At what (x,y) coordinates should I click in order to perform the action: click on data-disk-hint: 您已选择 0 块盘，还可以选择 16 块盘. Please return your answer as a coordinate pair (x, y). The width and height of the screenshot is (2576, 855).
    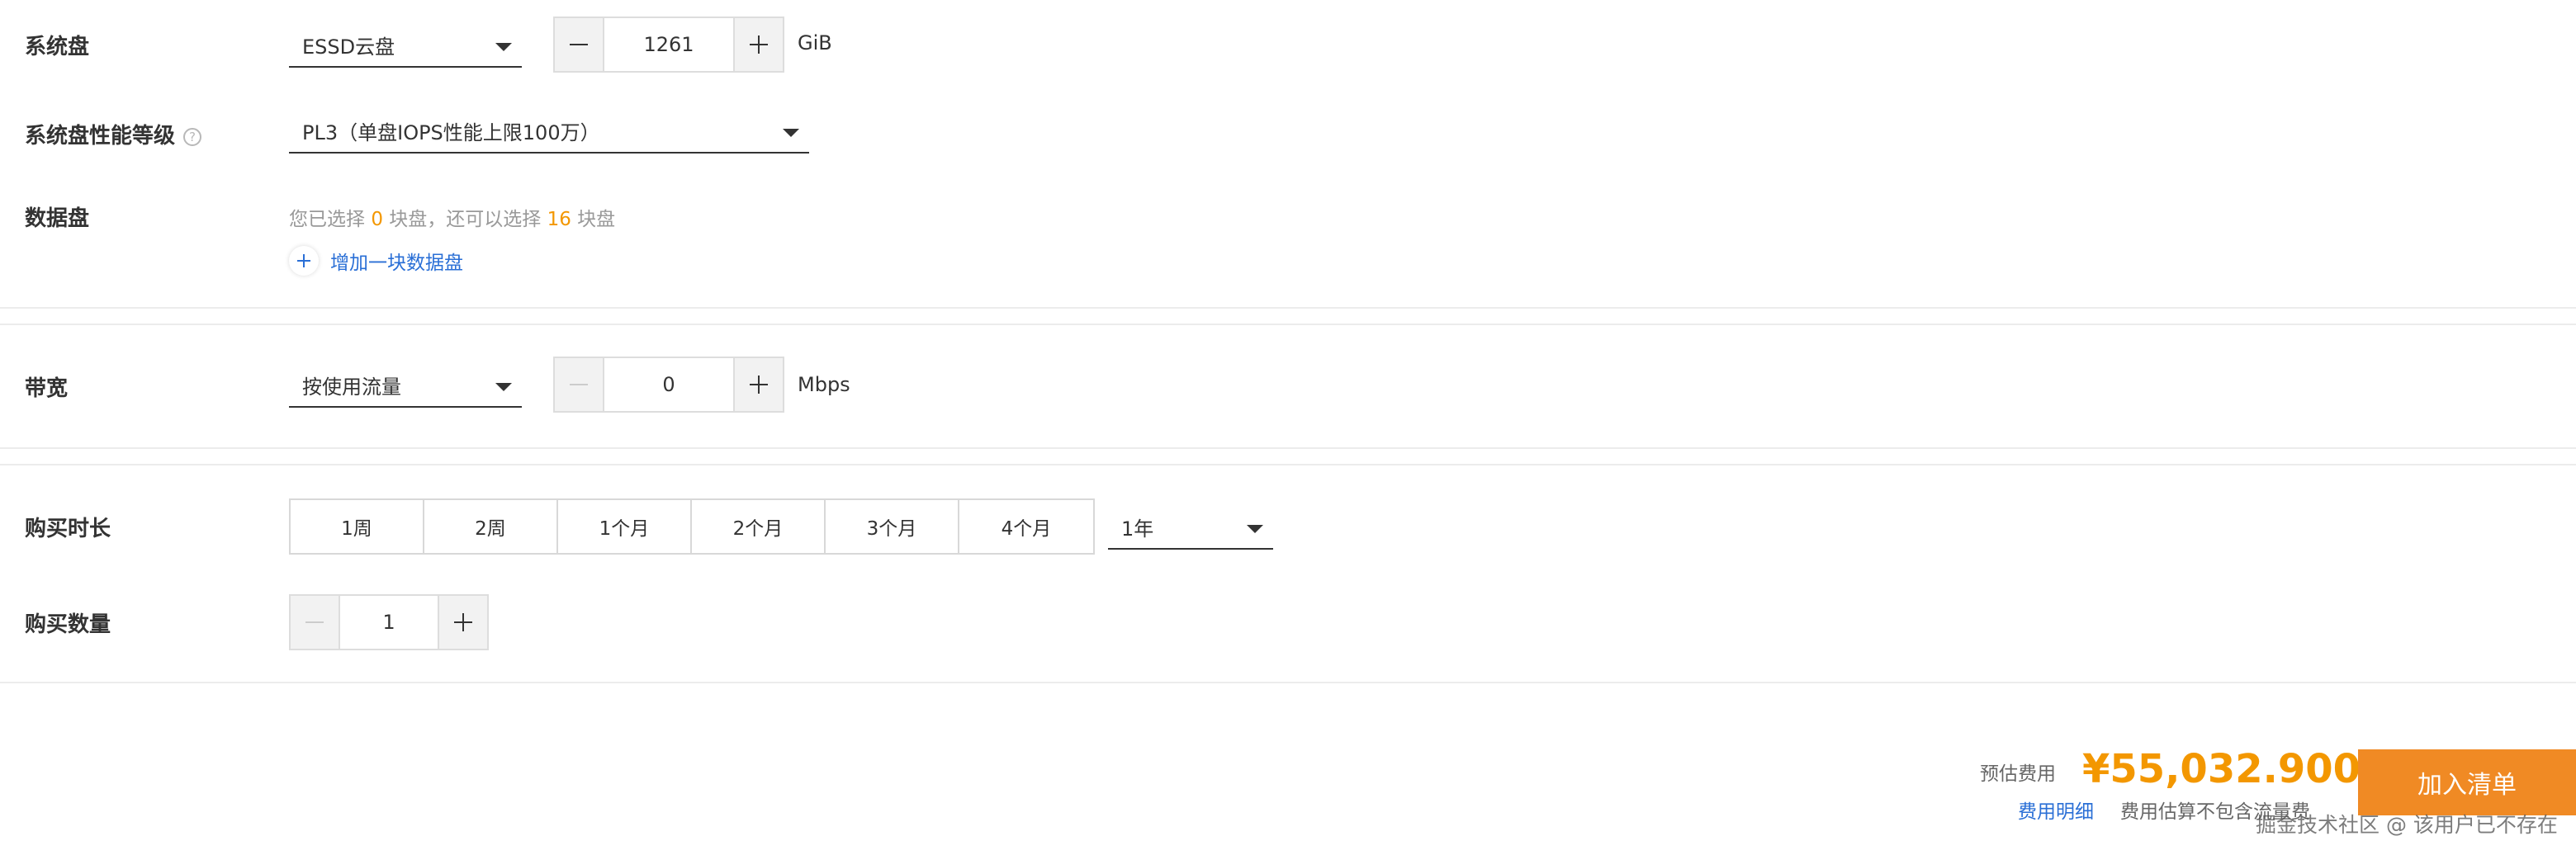
    Looking at the image, I should click on (452, 217).